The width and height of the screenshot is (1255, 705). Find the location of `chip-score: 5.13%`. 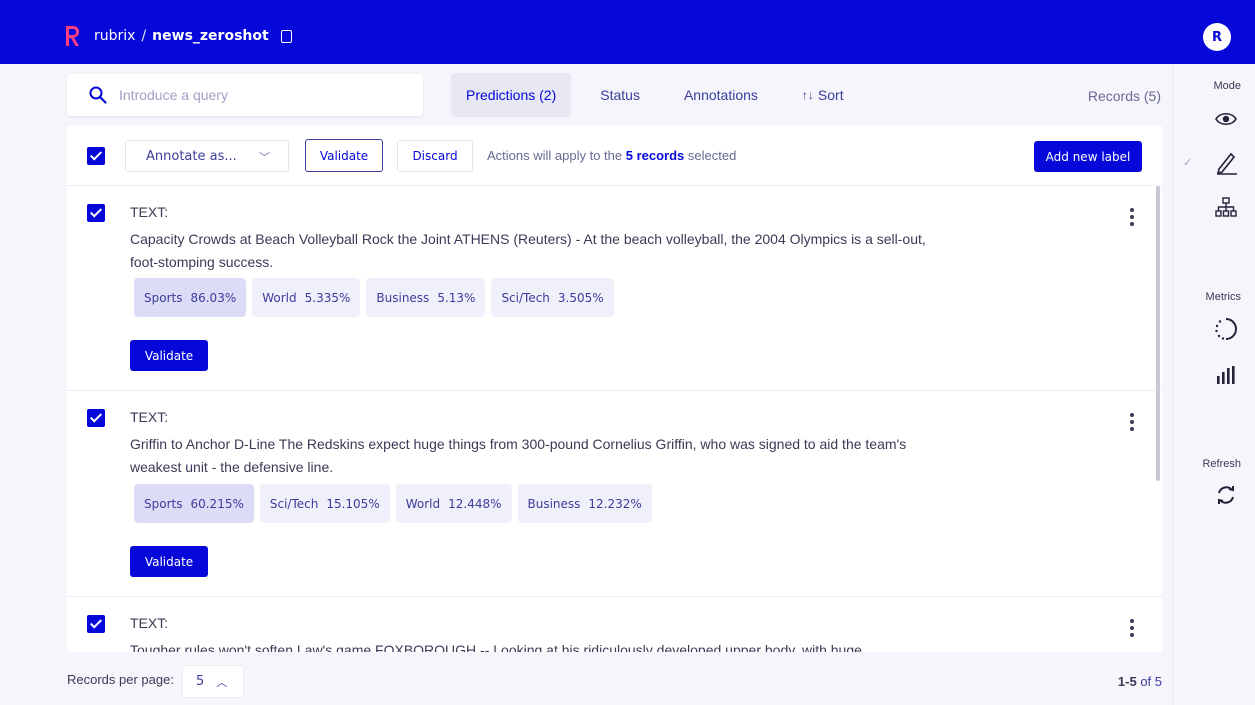

chip-score: 5.13% is located at coordinates (456, 297).